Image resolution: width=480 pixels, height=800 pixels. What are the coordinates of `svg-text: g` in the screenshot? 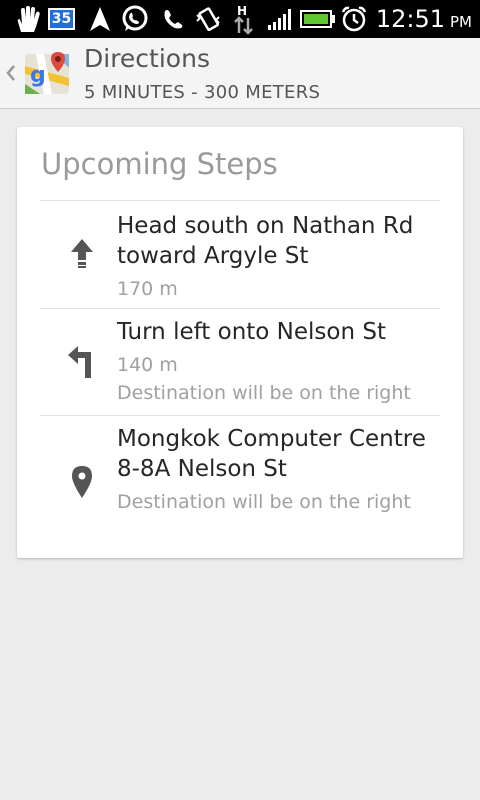 It's located at (38, 75).